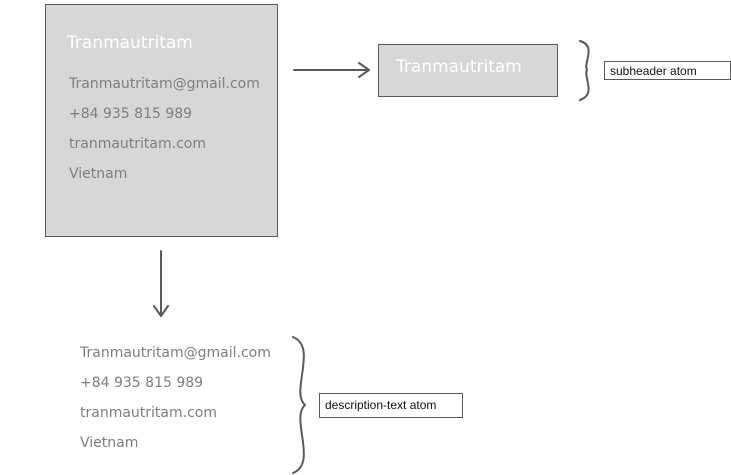  I want to click on description-country: Vietnam, so click(109, 443).